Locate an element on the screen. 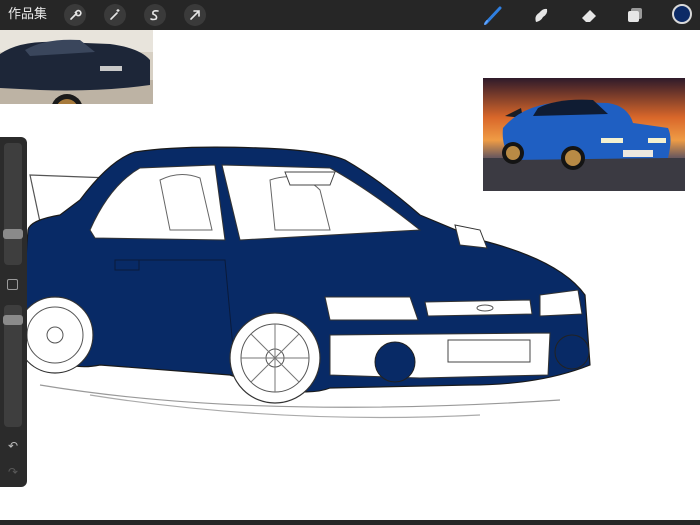 This screenshot has height=525, width=700. opacity-thumb is located at coordinates (13, 320).